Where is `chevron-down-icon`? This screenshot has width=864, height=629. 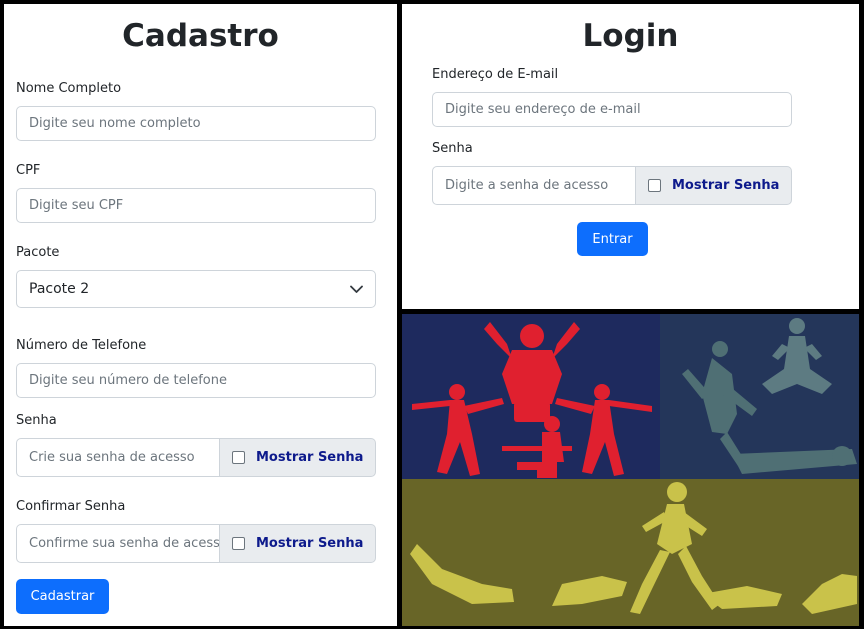
chevron-down-icon is located at coordinates (356, 289).